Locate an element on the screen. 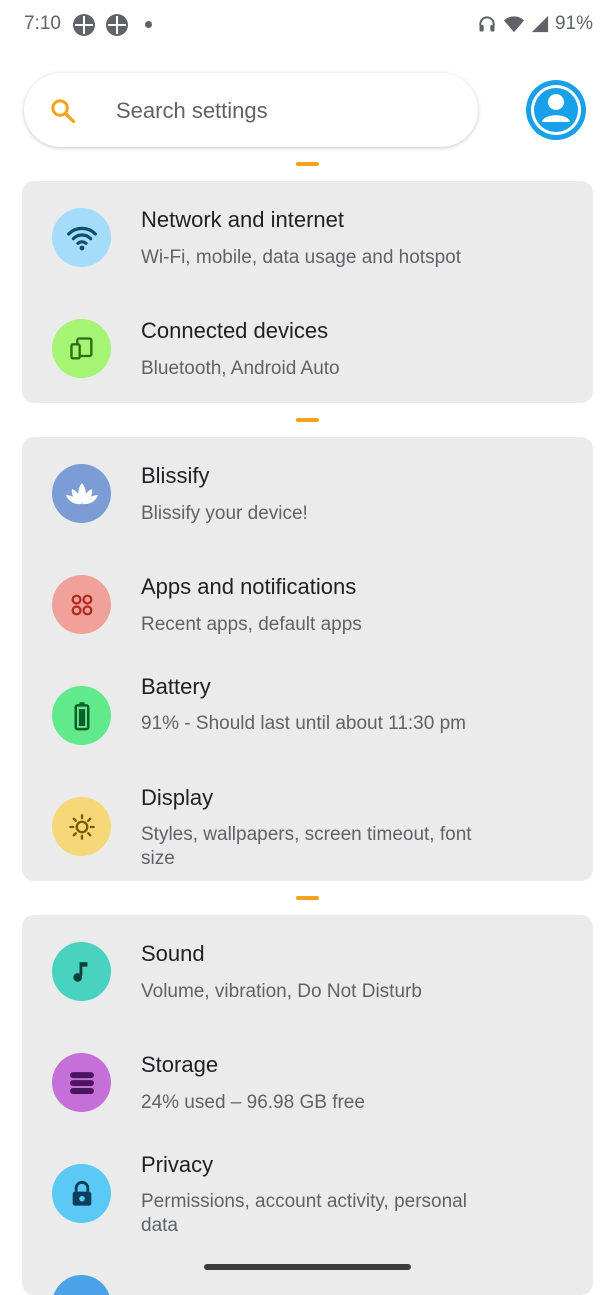 The height and width of the screenshot is (1295, 615). settings-item-title: Blissify is located at coordinates (175, 475).